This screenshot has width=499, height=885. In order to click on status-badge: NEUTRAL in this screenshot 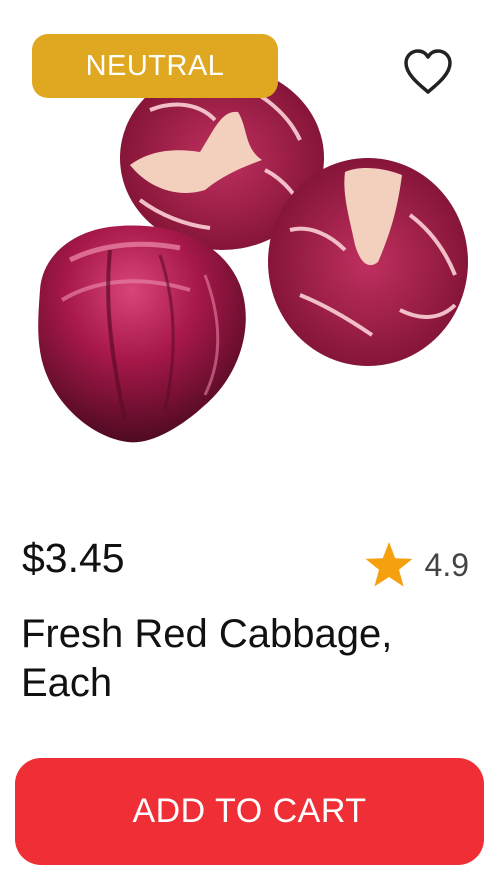, I will do `click(155, 66)`.